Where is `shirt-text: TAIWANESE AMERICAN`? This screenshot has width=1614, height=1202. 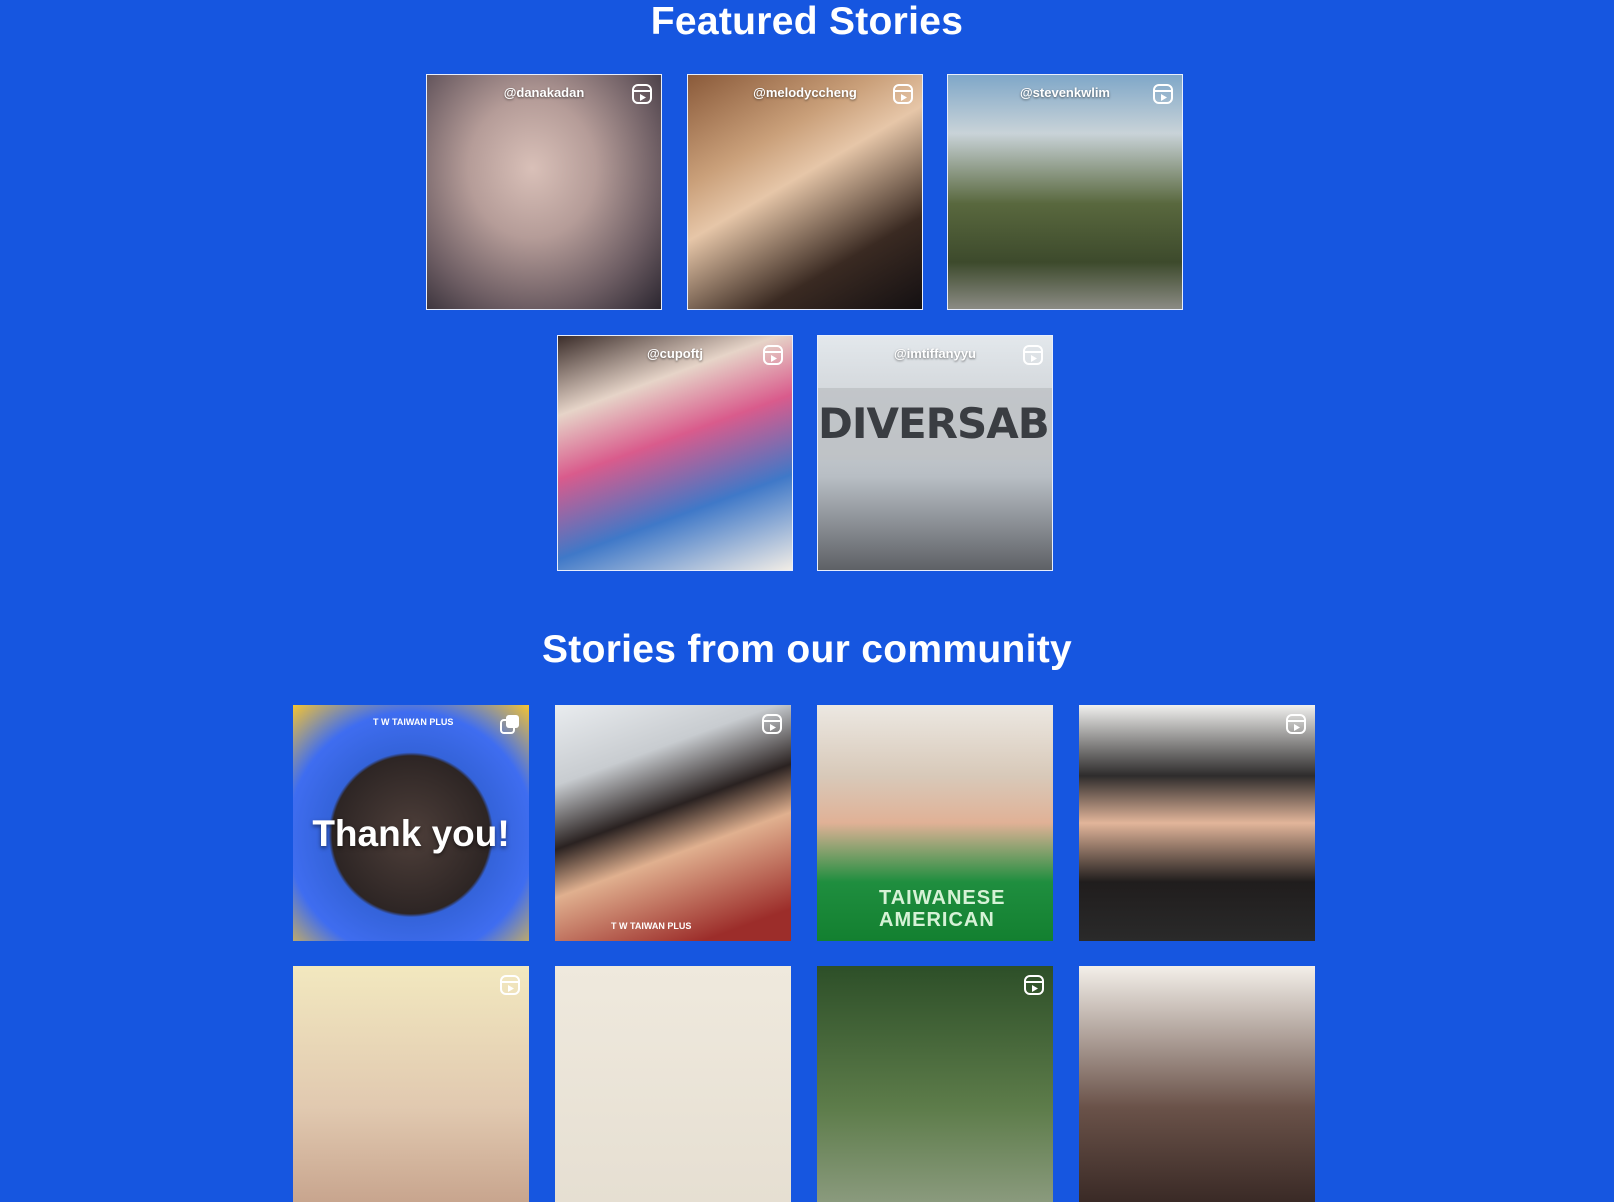
shirt-text: TAIWANESE AMERICAN is located at coordinates (942, 909).